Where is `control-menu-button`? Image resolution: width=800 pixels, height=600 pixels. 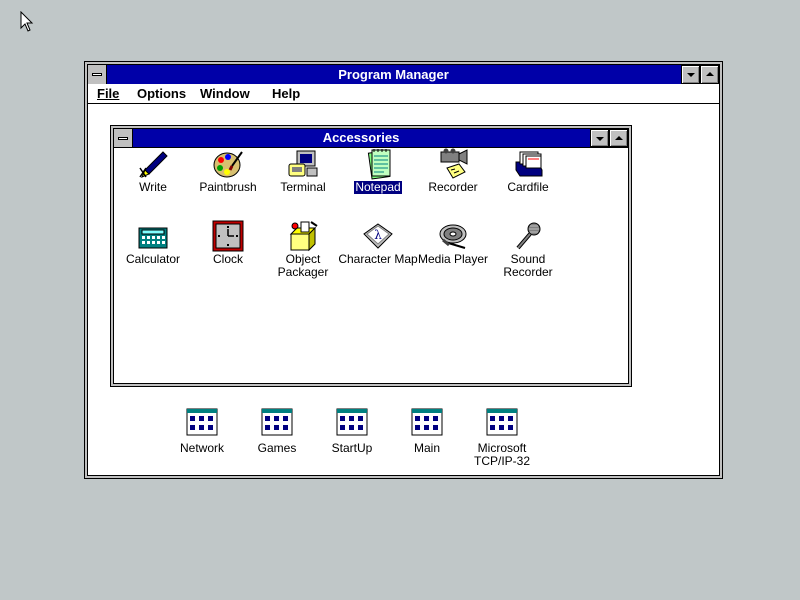 control-menu-button is located at coordinates (97, 74).